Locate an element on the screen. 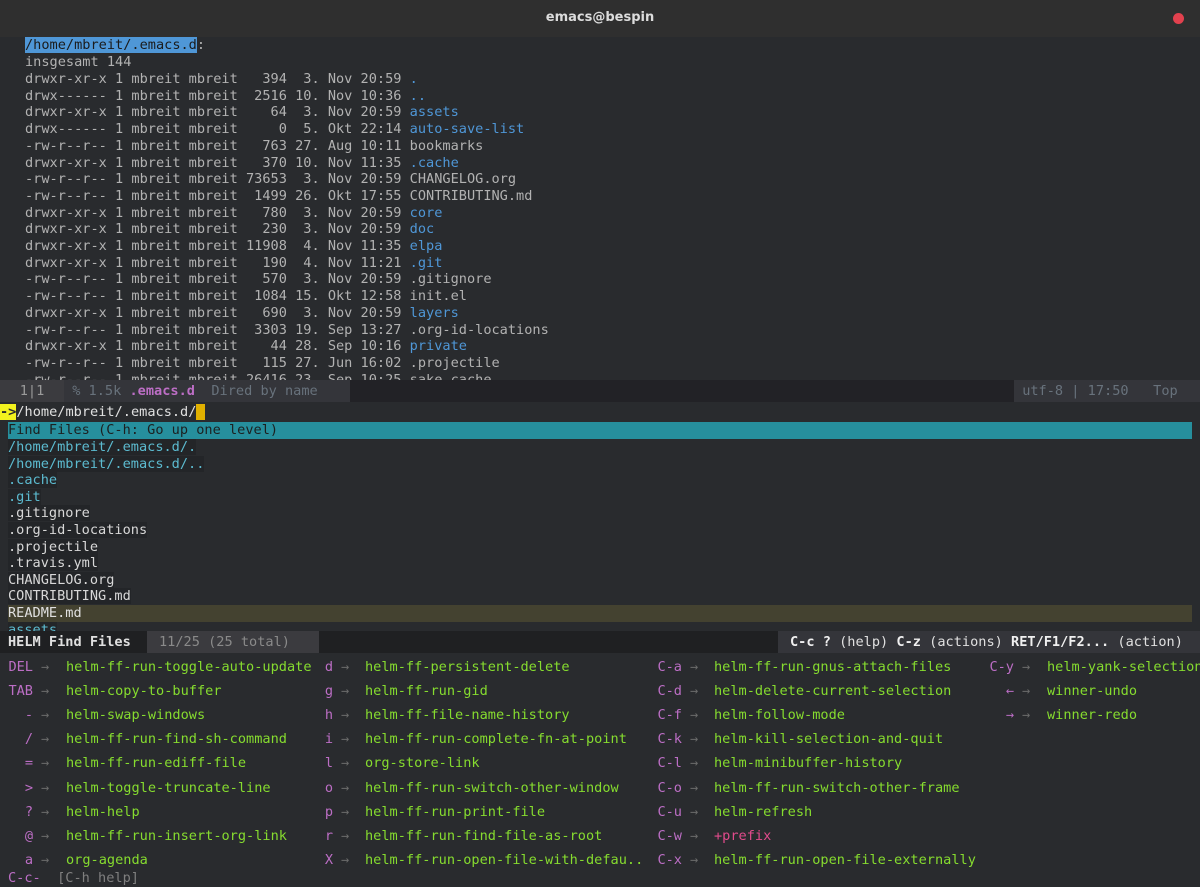  helm-candidate: CONTRIBUTING.md is located at coordinates (69, 596).